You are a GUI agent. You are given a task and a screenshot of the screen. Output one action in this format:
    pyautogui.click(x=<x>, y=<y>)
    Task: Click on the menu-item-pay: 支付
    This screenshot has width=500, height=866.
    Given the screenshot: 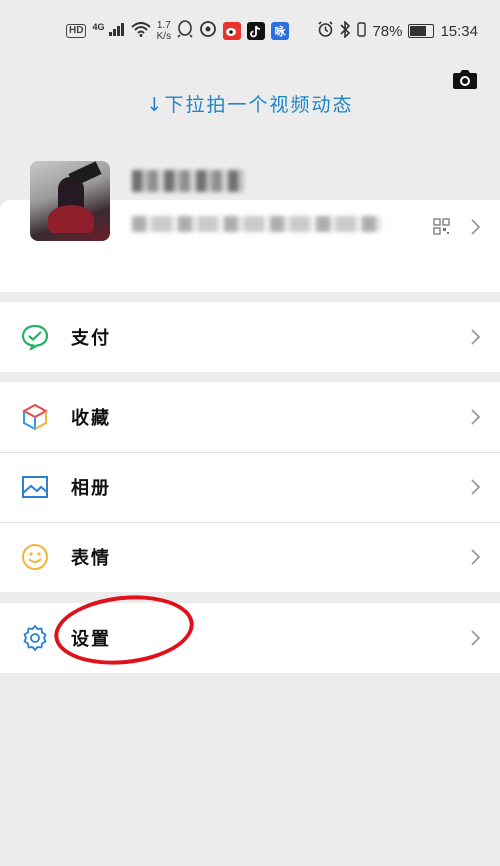 What is the action you would take?
    pyautogui.click(x=250, y=337)
    